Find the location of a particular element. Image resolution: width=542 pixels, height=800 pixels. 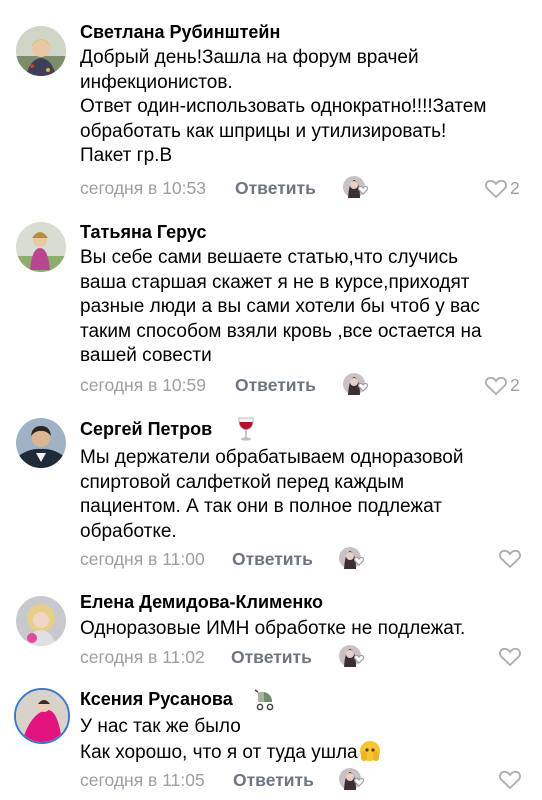

comment-line: Вы себе сами вешаете статью,что случись is located at coordinates (269, 257).